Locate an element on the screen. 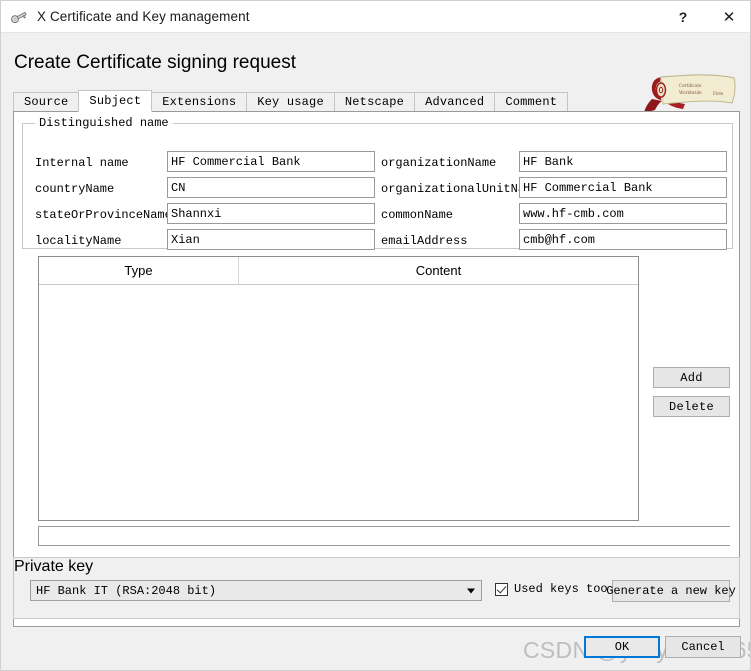  used-keys-too-checkbox: Used keys too is located at coordinates (551, 589).